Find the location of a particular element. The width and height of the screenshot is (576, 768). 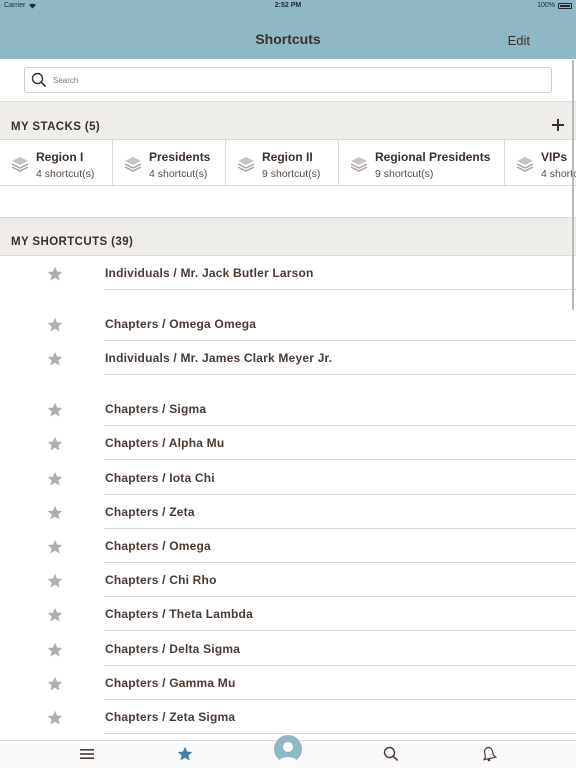

stack-item: Region I 4 shortcut(s) is located at coordinates (56, 162).